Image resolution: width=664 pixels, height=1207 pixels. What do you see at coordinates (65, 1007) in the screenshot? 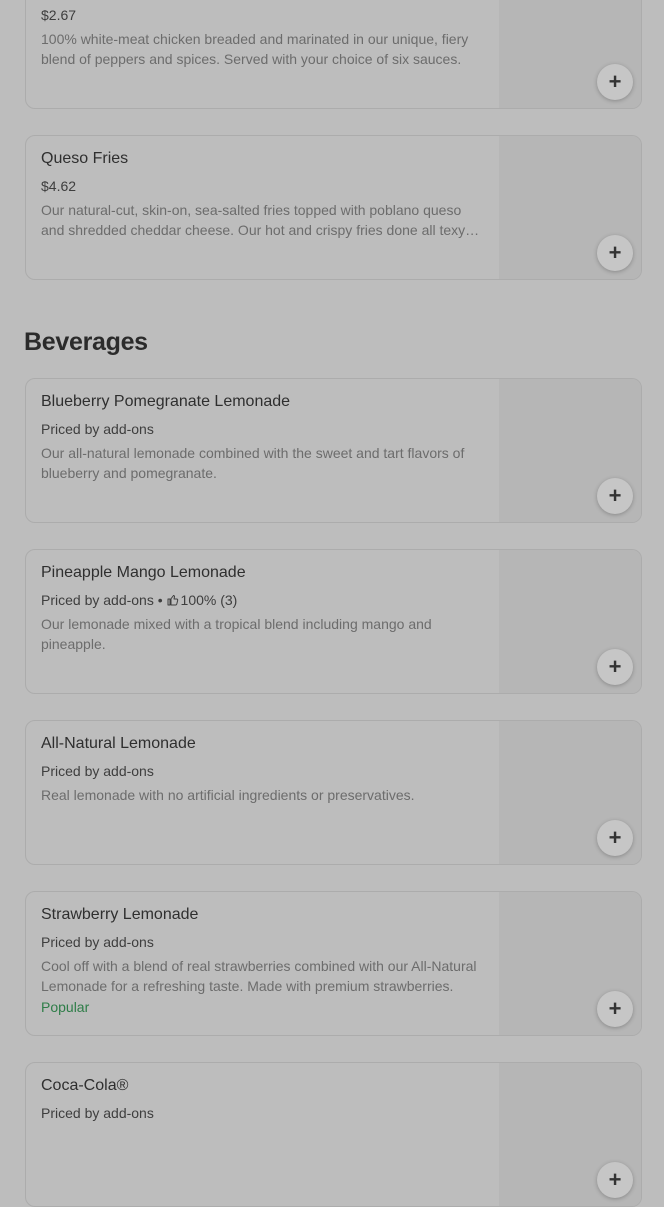
I see `popular-badge: Popular` at bounding box center [65, 1007].